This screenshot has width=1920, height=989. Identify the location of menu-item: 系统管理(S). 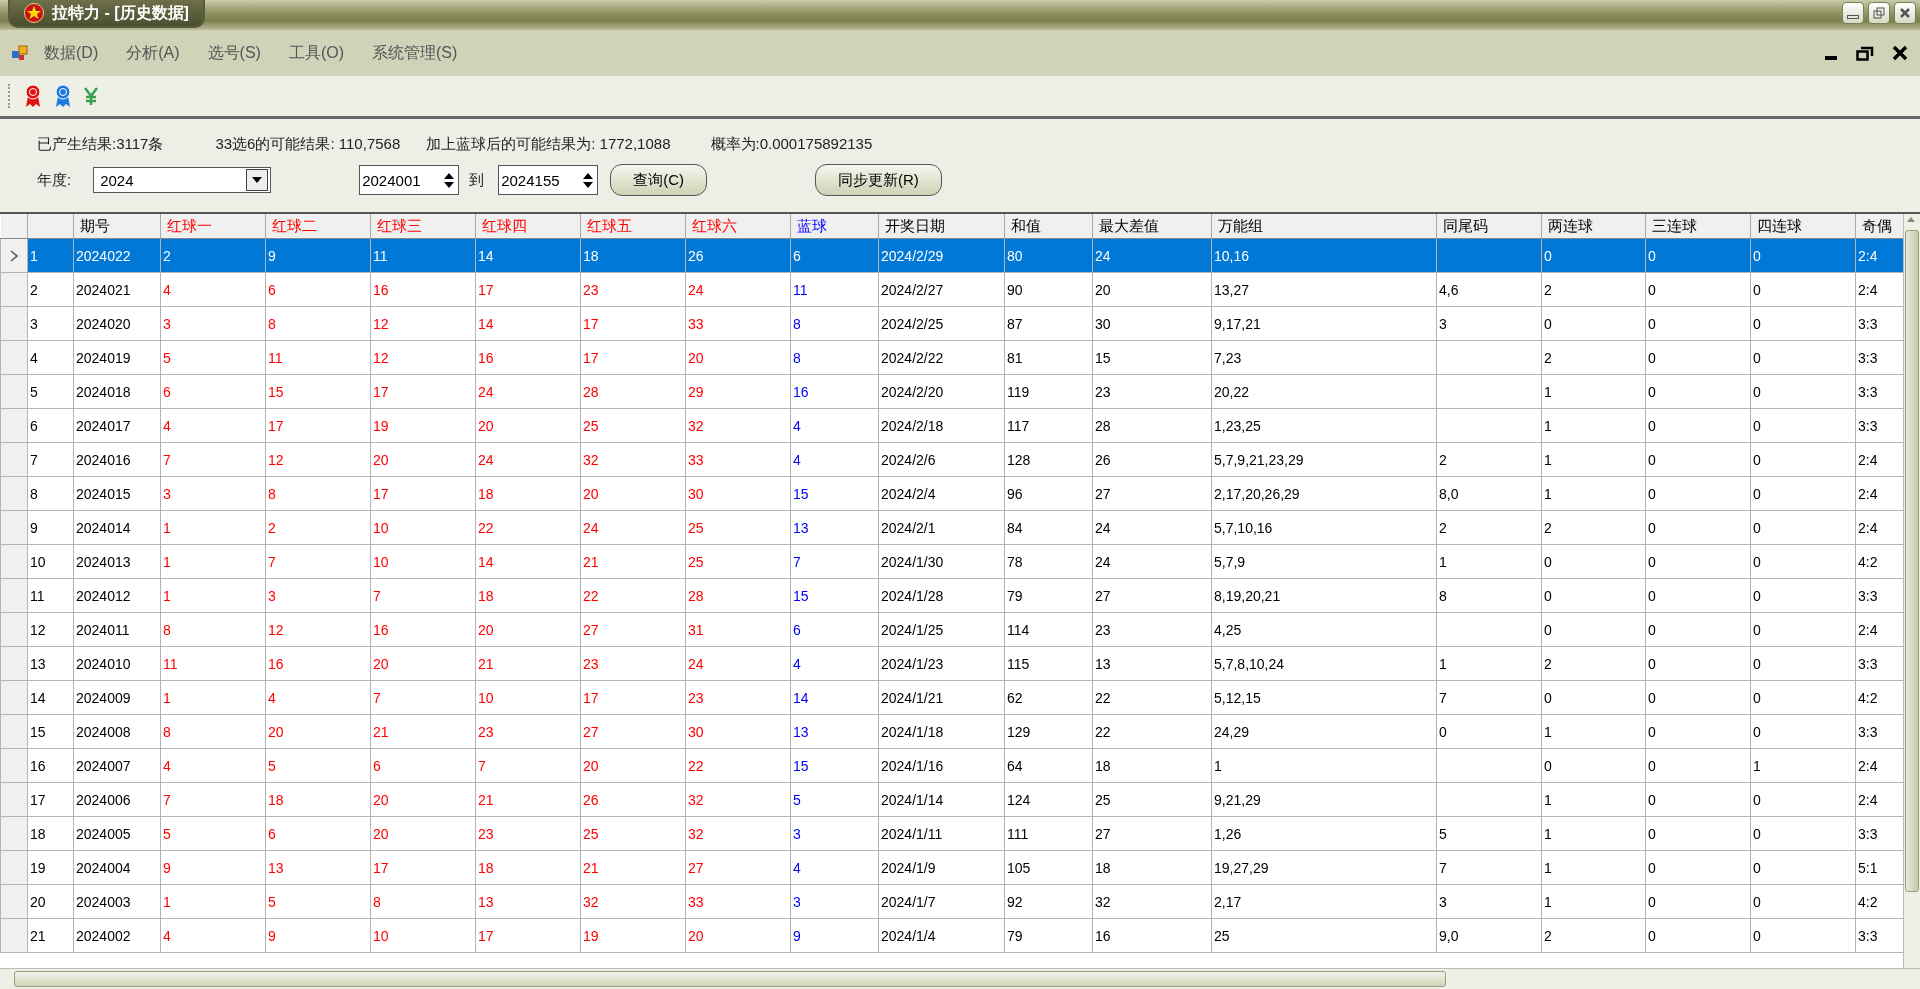
(415, 53).